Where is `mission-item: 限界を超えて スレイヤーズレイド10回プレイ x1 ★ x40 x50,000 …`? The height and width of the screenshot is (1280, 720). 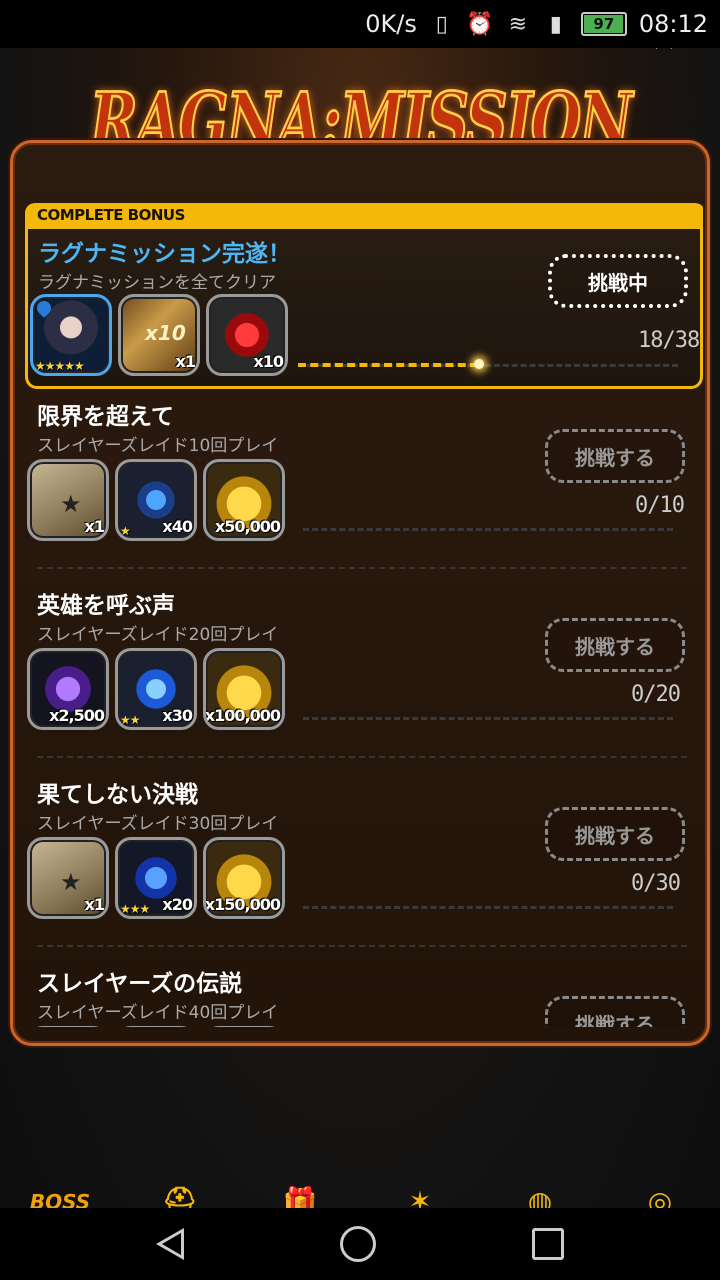
mission-item: 限界を超えて スレイヤーズレイド10回プレイ x1 ★ x40 x50,000 … is located at coordinates (360, 487).